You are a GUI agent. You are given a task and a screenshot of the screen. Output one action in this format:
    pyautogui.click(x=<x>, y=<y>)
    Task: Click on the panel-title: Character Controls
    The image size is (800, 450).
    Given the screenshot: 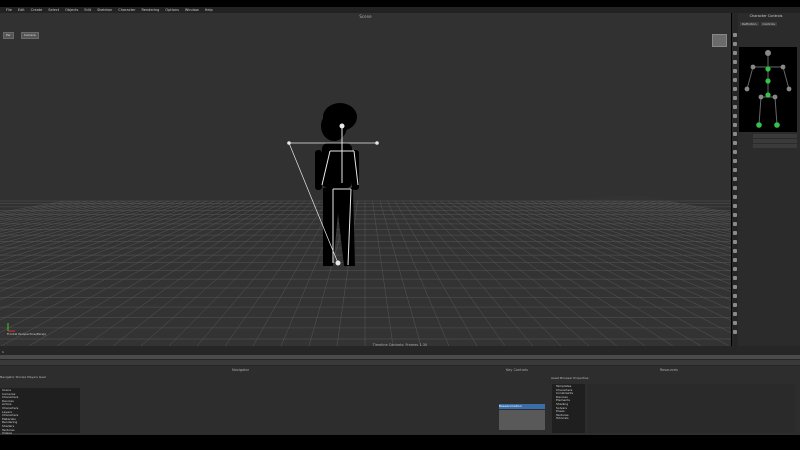 What is the action you would take?
    pyautogui.click(x=766, y=16)
    